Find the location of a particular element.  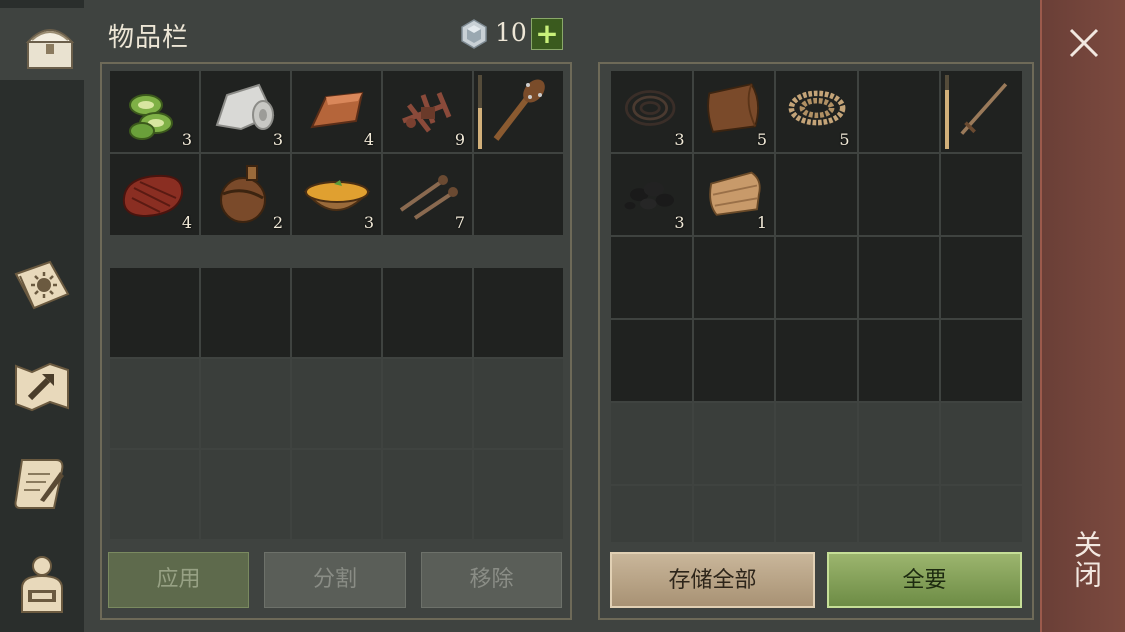

water-flask-icon is located at coordinates (243, 194).